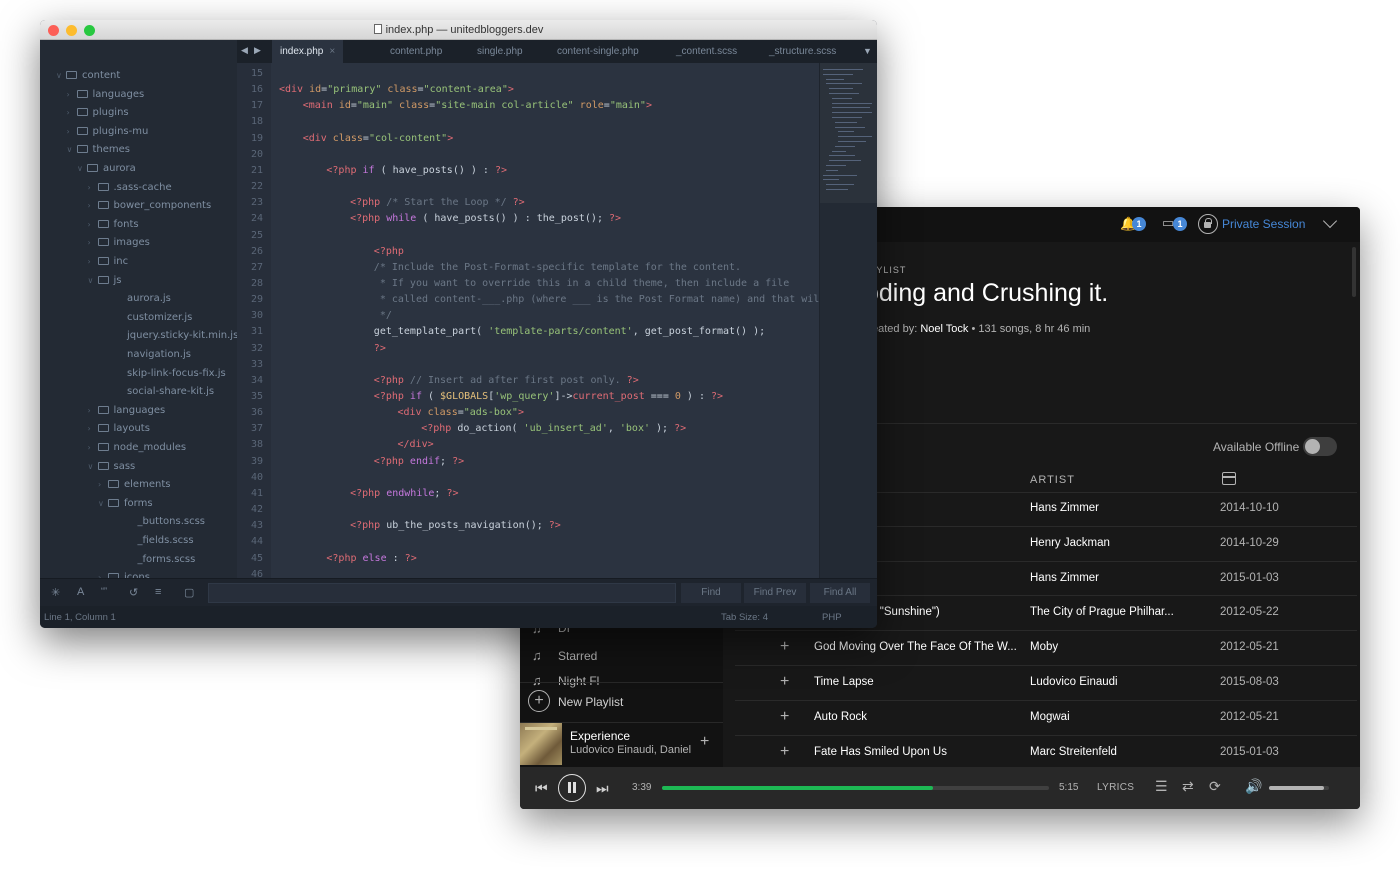 This screenshot has width=1400, height=872. What do you see at coordinates (308, 51) in the screenshot?
I see `tab-index-php: index.php ×` at bounding box center [308, 51].